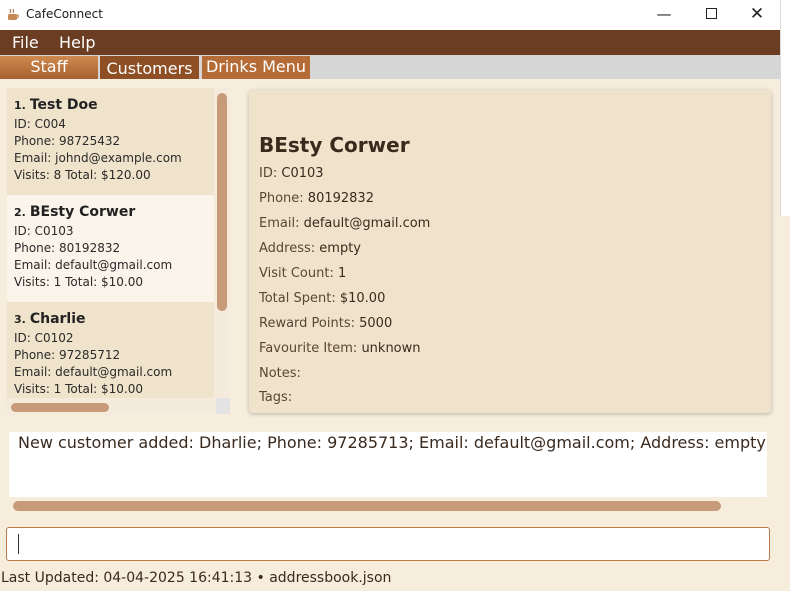 The image size is (790, 591). I want to click on customer-phone: Phone: 97285712, so click(67, 355).